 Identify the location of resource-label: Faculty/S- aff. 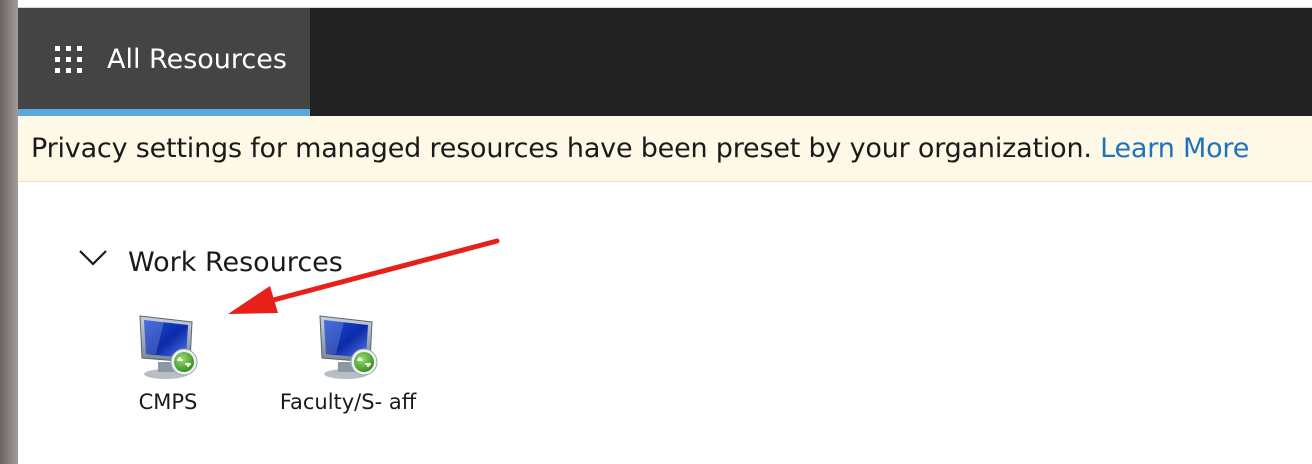
(348, 402).